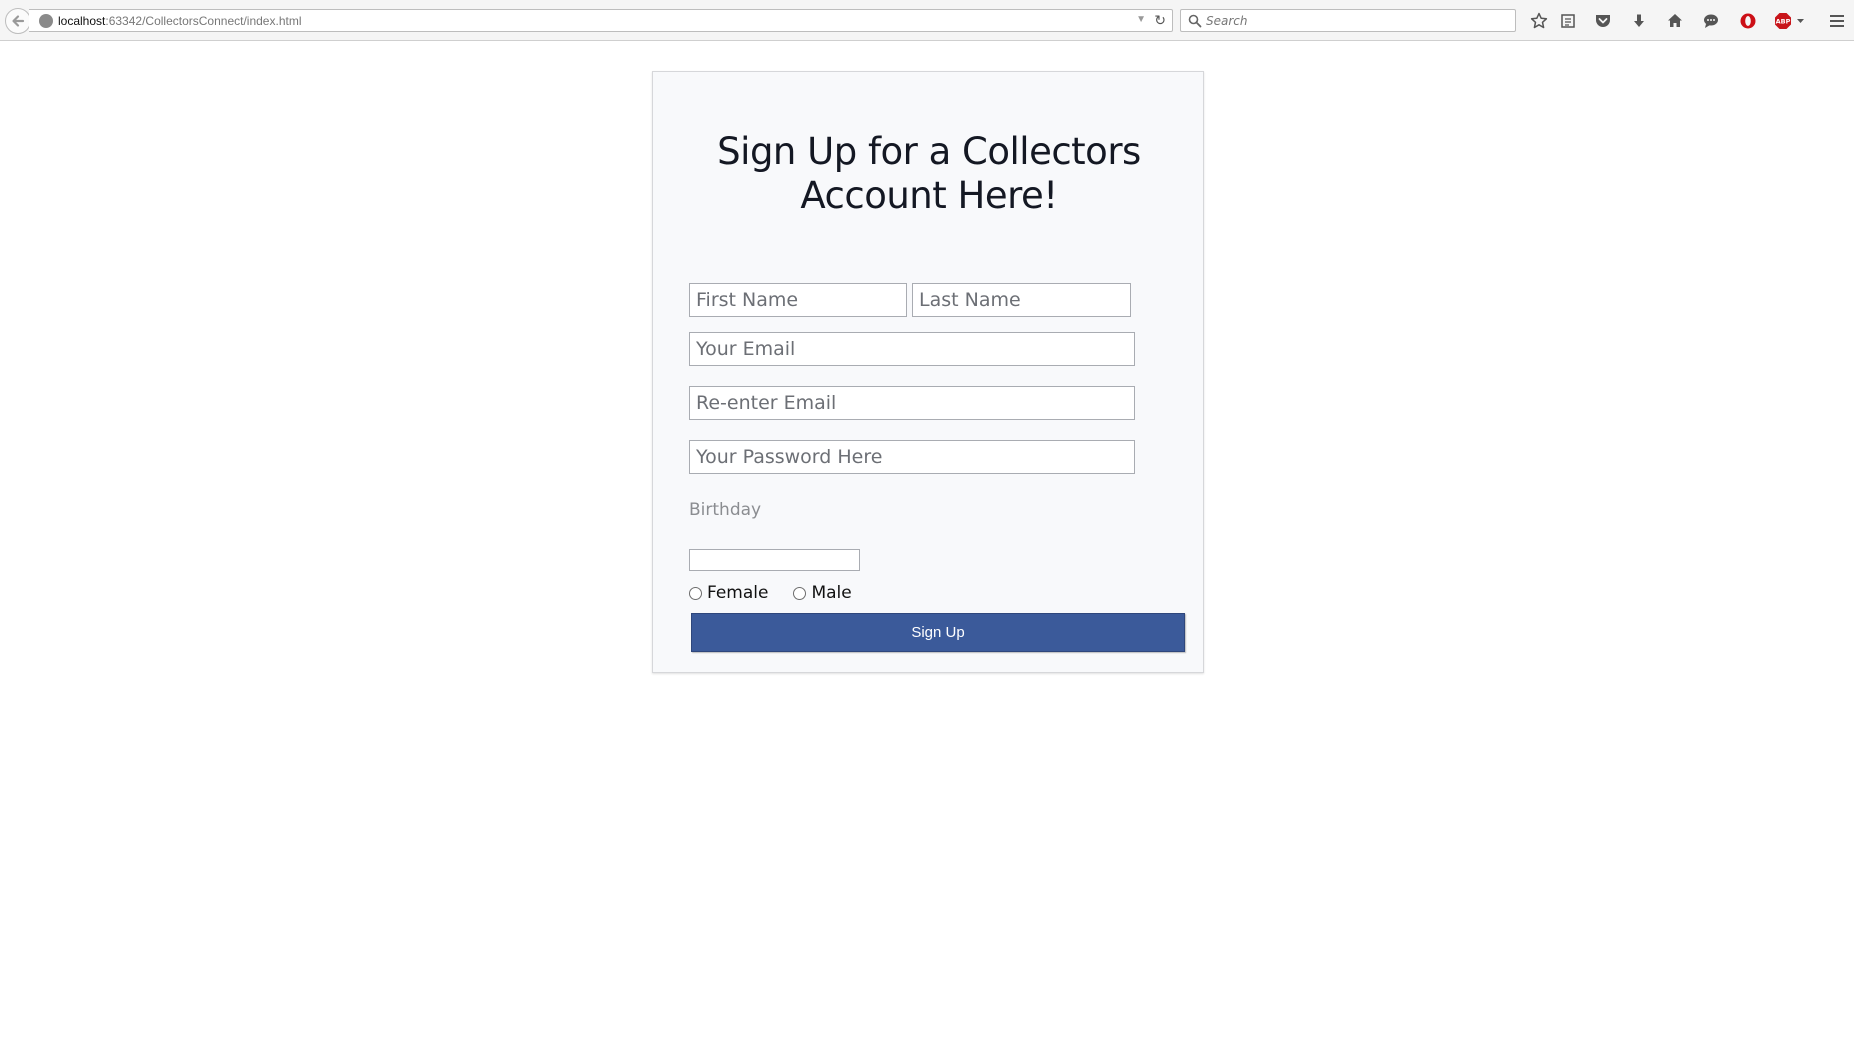  Describe the element at coordinates (46, 21) in the screenshot. I see `globe-icon` at that location.